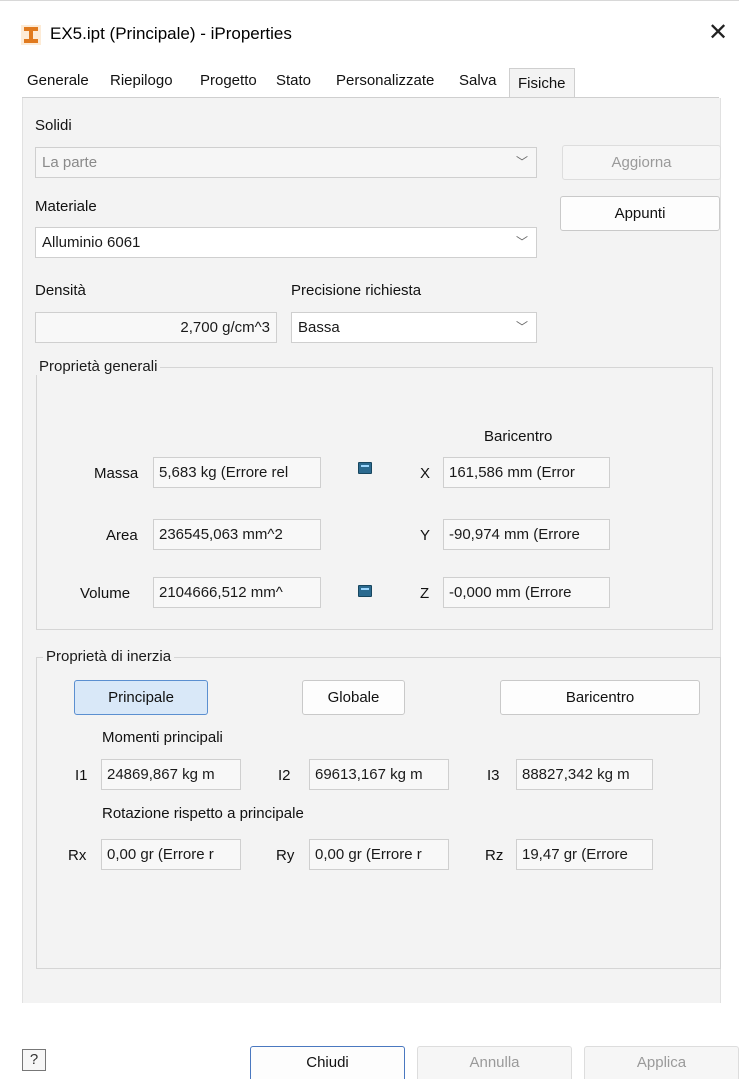 The width and height of the screenshot is (739, 1079). Describe the element at coordinates (526, 472) in the screenshot. I see `baricentro-x-field: 161,586 mm (Error` at that location.